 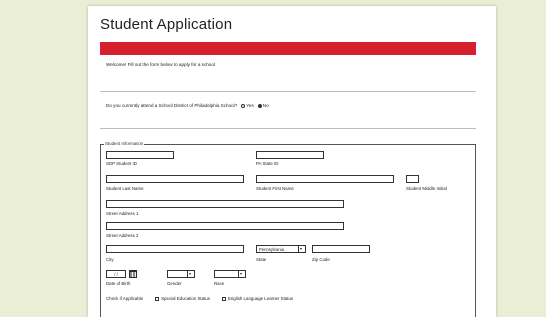 I want to click on date-of-birth-input: / /, so click(x=116, y=274).